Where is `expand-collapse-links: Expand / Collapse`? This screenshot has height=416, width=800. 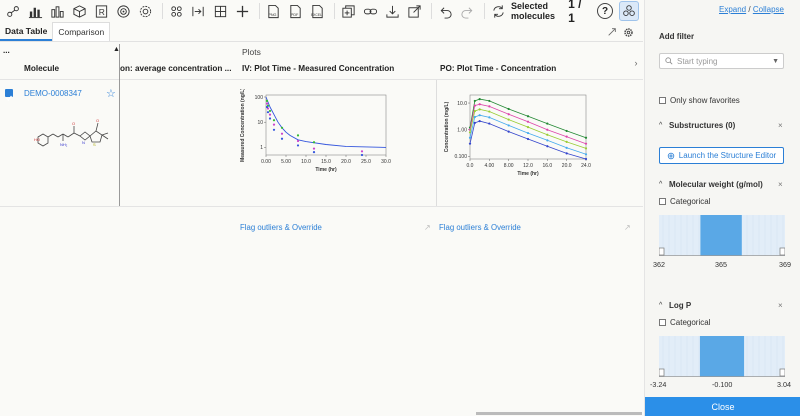
expand-collapse-links: Expand / Collapse is located at coordinates (751, 9).